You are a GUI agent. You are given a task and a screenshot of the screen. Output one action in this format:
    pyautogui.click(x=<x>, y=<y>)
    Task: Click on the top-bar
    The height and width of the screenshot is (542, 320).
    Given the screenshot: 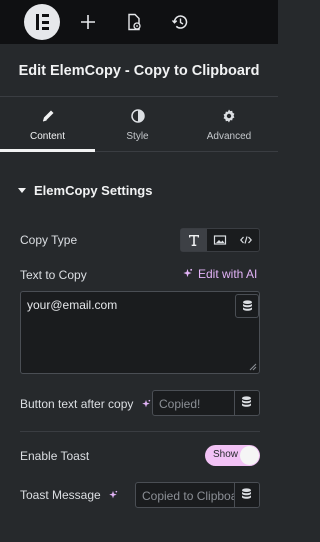 What is the action you would take?
    pyautogui.click(x=139, y=22)
    